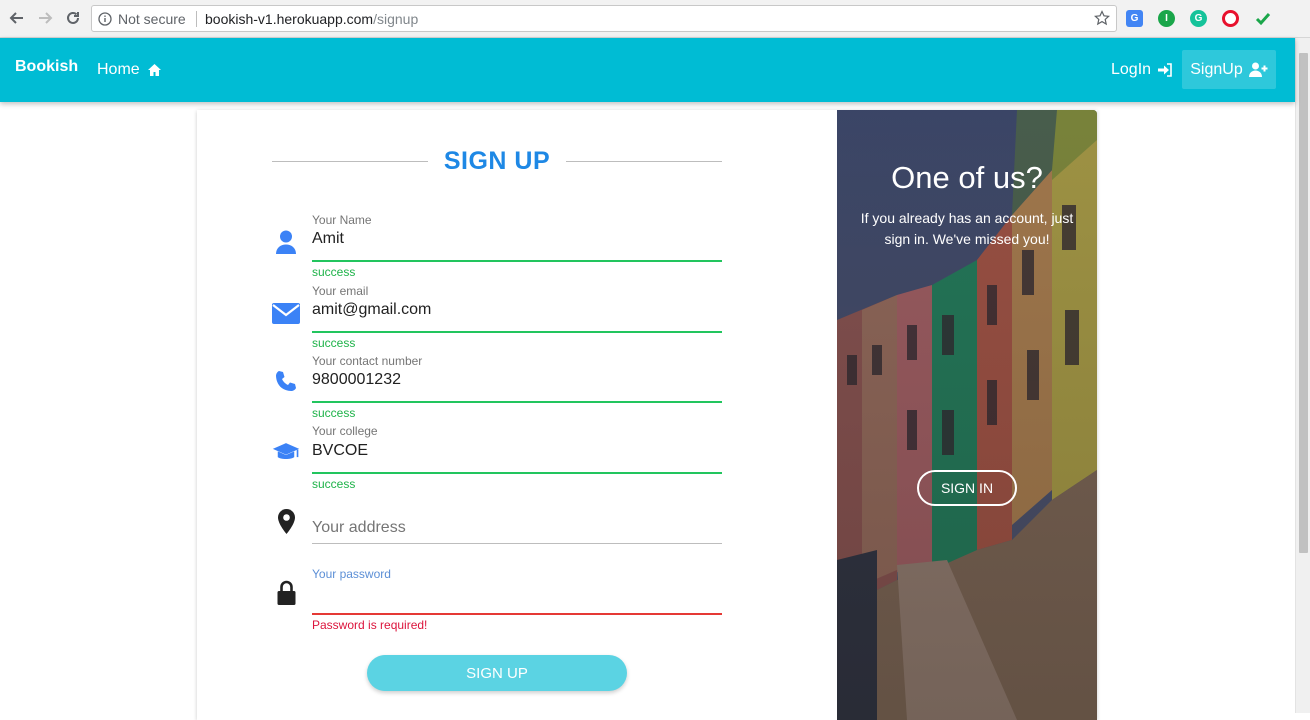  I want to click on college-label: Your college, so click(345, 431).